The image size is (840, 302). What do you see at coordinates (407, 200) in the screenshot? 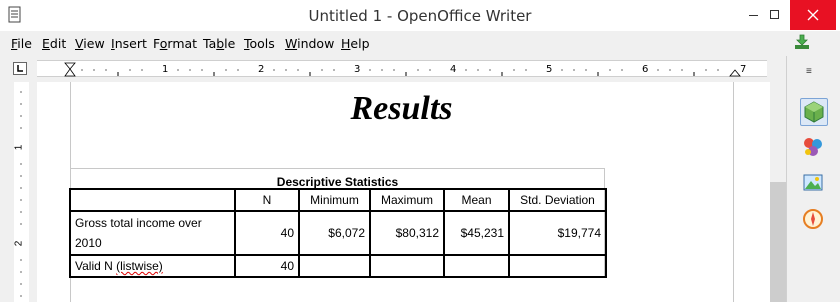
I see `header-cell: Maximum` at bounding box center [407, 200].